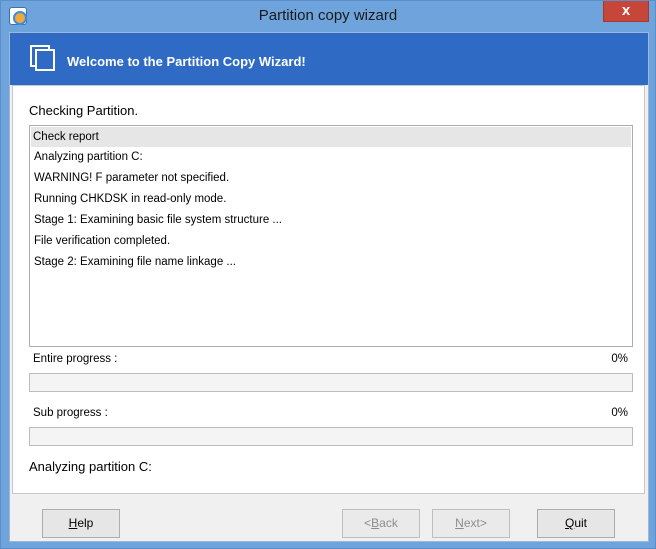 The image size is (656, 549). What do you see at coordinates (132, 178) in the screenshot?
I see `report-line: WARNING! F parameter not specified.` at bounding box center [132, 178].